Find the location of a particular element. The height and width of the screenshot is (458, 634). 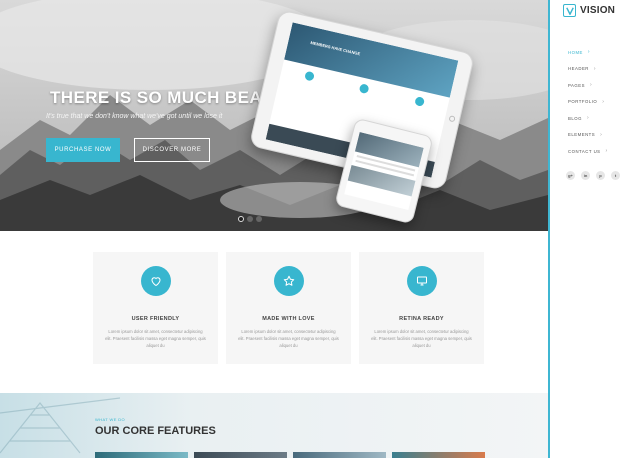

purchase-now-button: PURCHASE NOW is located at coordinates (83, 150).